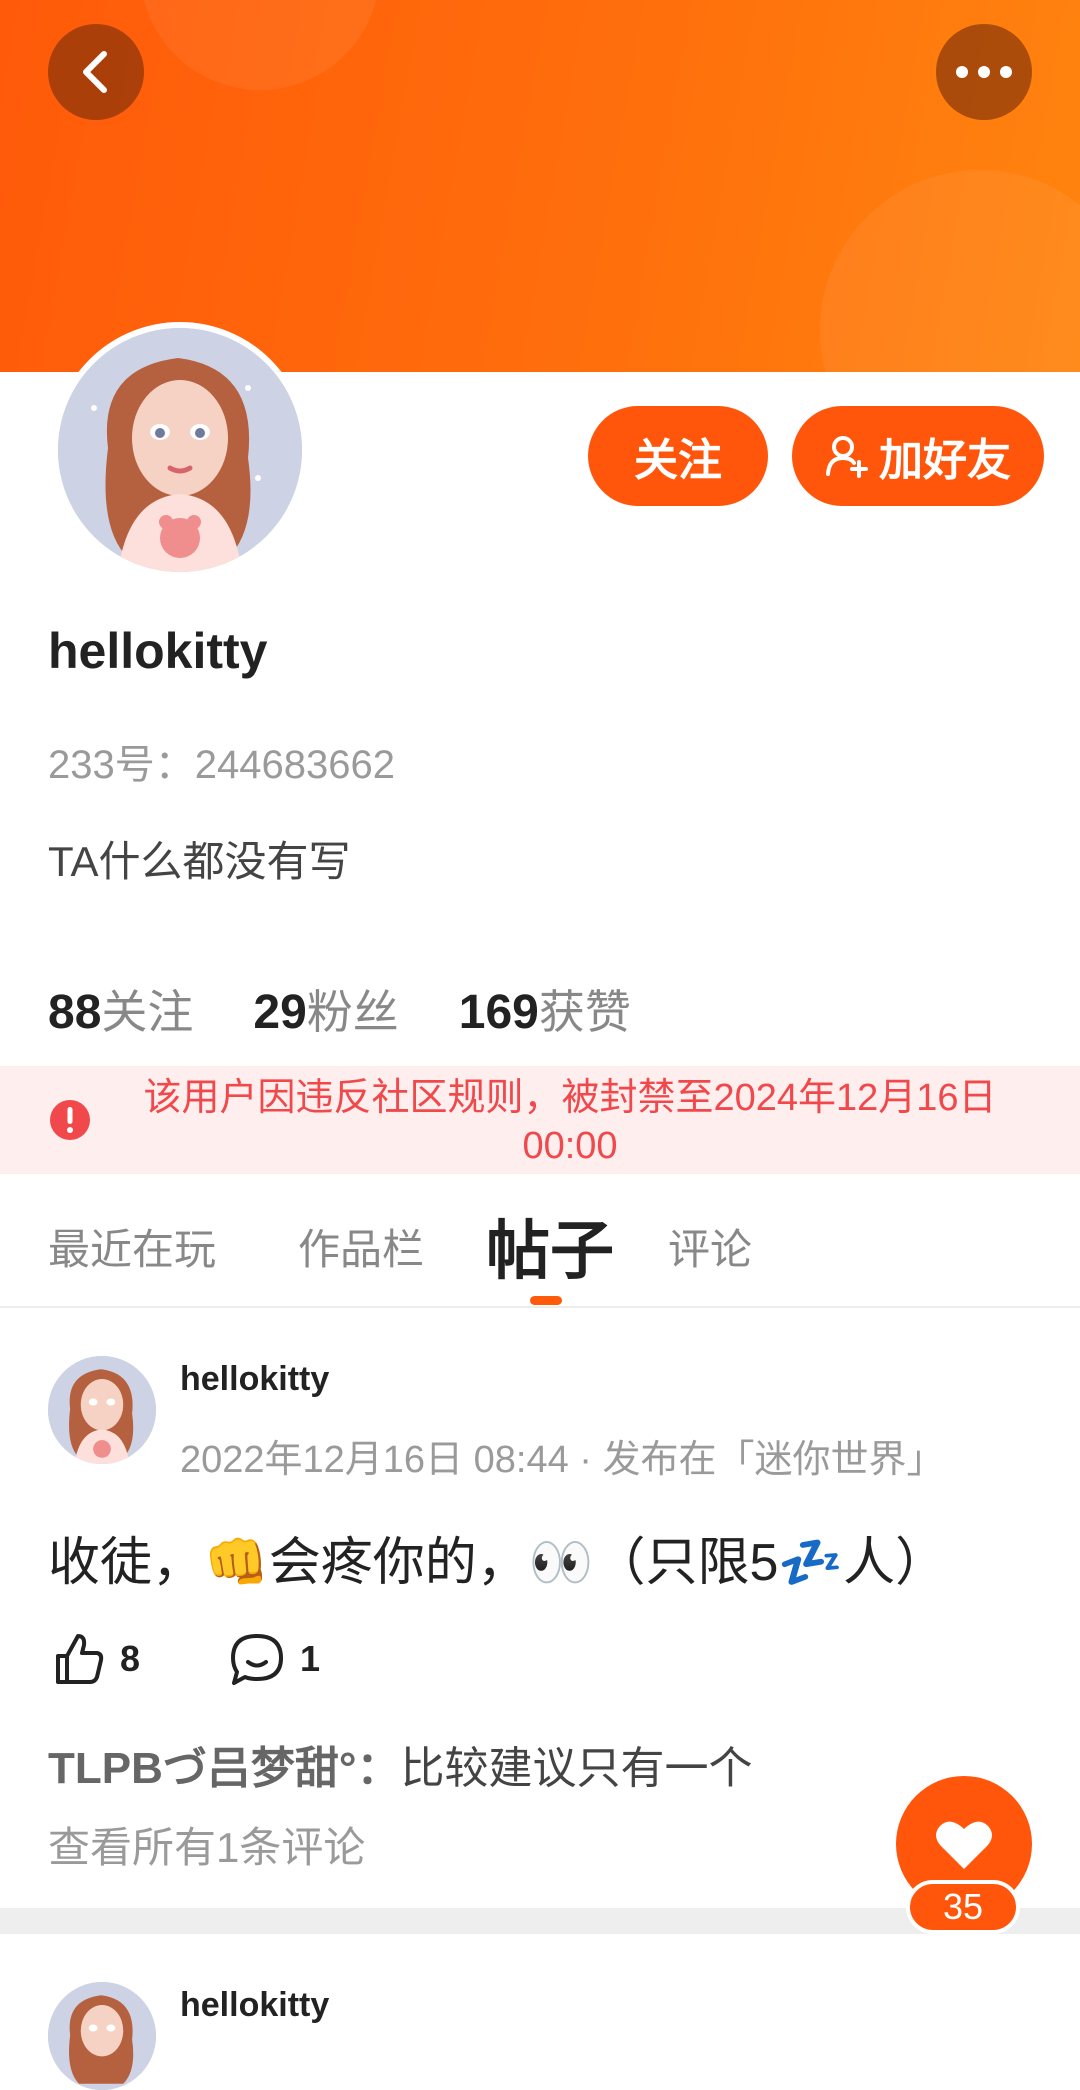 This screenshot has width=1080, height=2090. I want to click on tab-comments: 评论, so click(710, 1246).